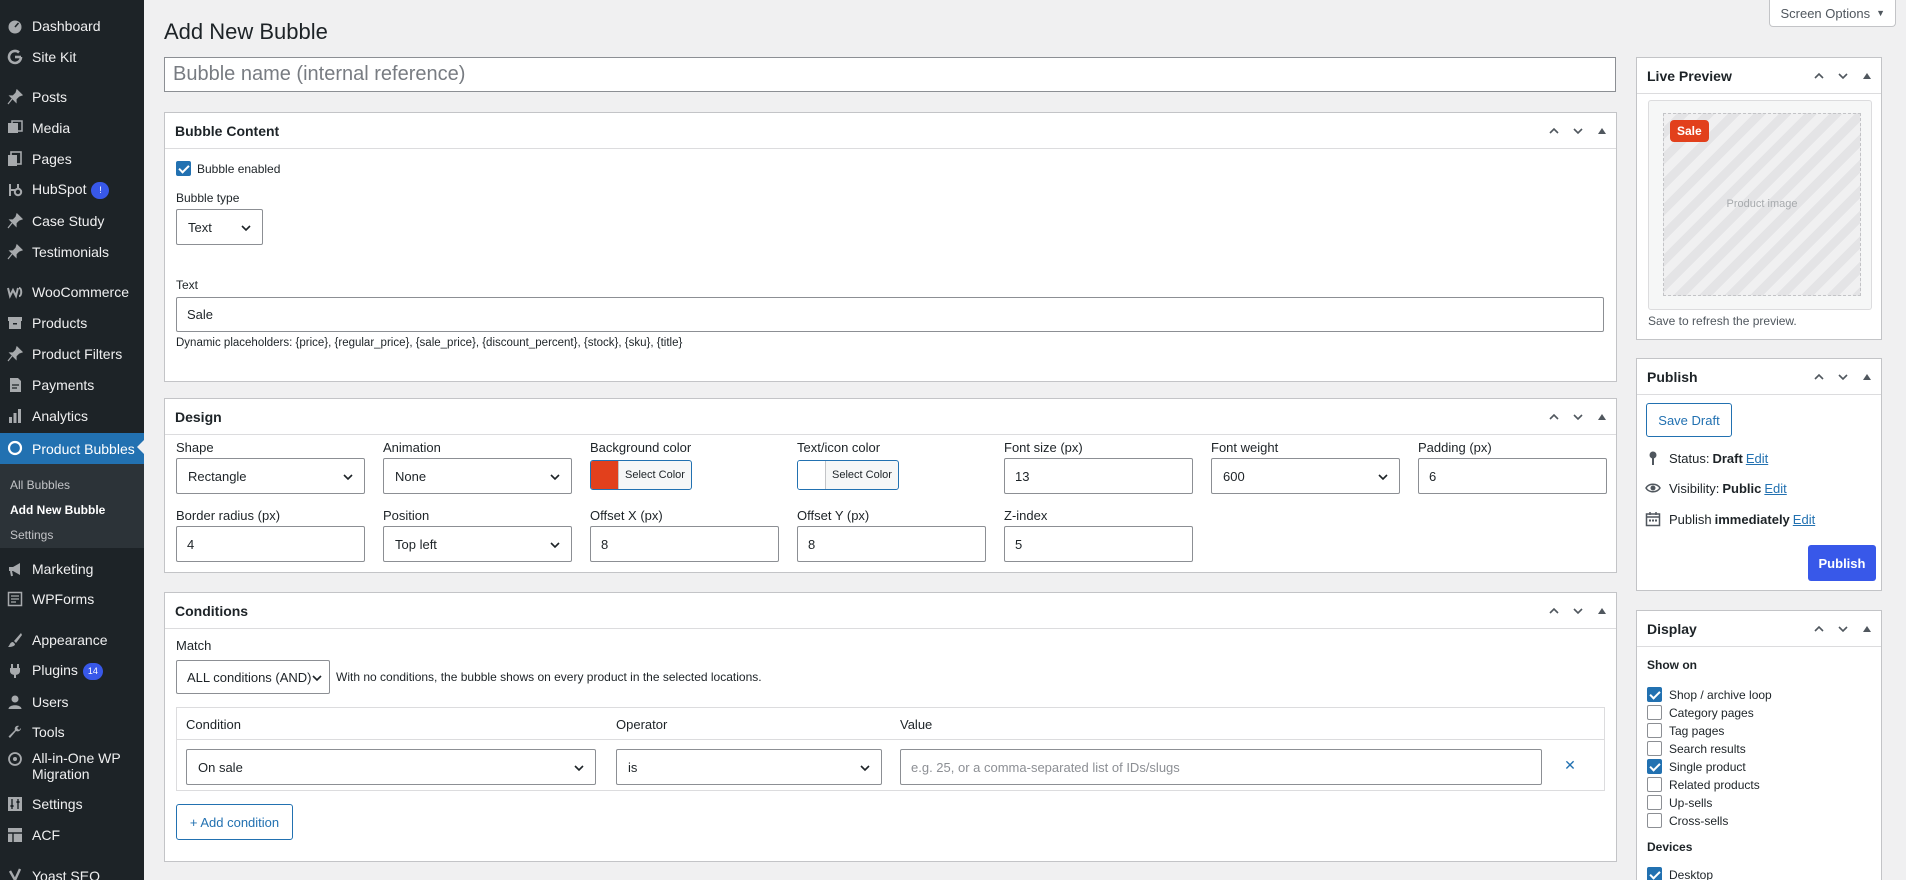 The width and height of the screenshot is (1906, 880). Describe the element at coordinates (72, 128) in the screenshot. I see `menu-item-media: Media` at that location.